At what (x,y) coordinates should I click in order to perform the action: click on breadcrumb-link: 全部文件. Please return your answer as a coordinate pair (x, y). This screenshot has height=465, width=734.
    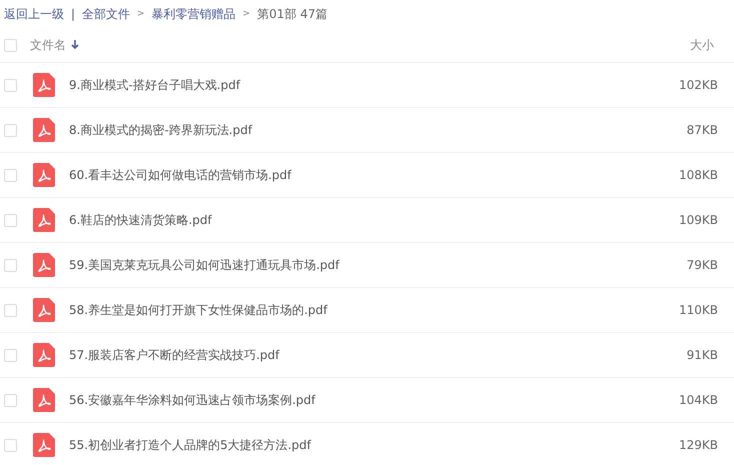
    Looking at the image, I should click on (106, 14).